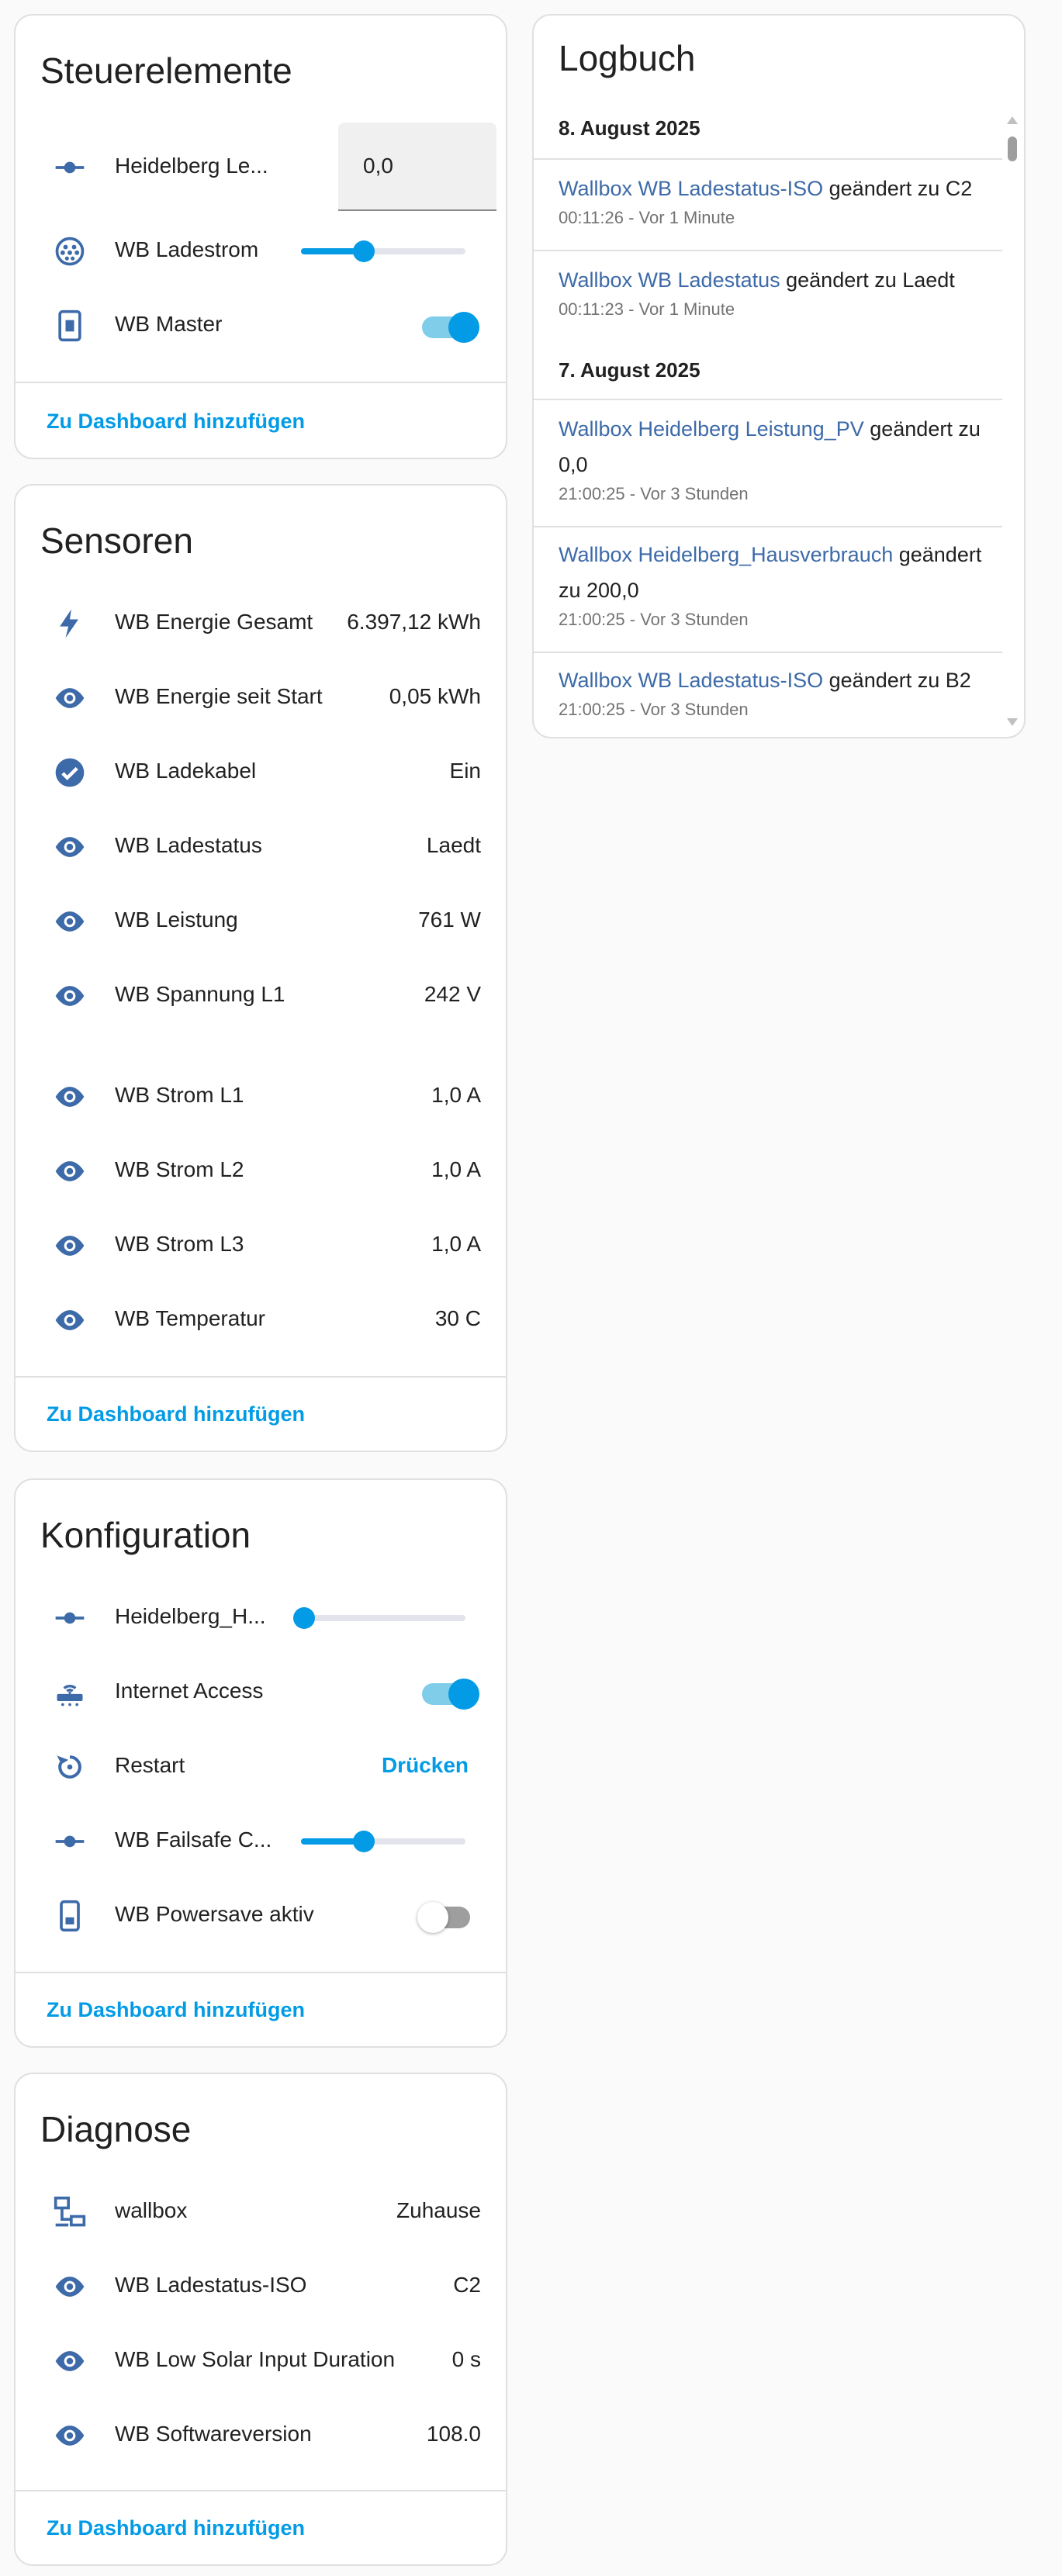  What do you see at coordinates (867, 280) in the screenshot?
I see `log-text: geändert zu Laedt` at bounding box center [867, 280].